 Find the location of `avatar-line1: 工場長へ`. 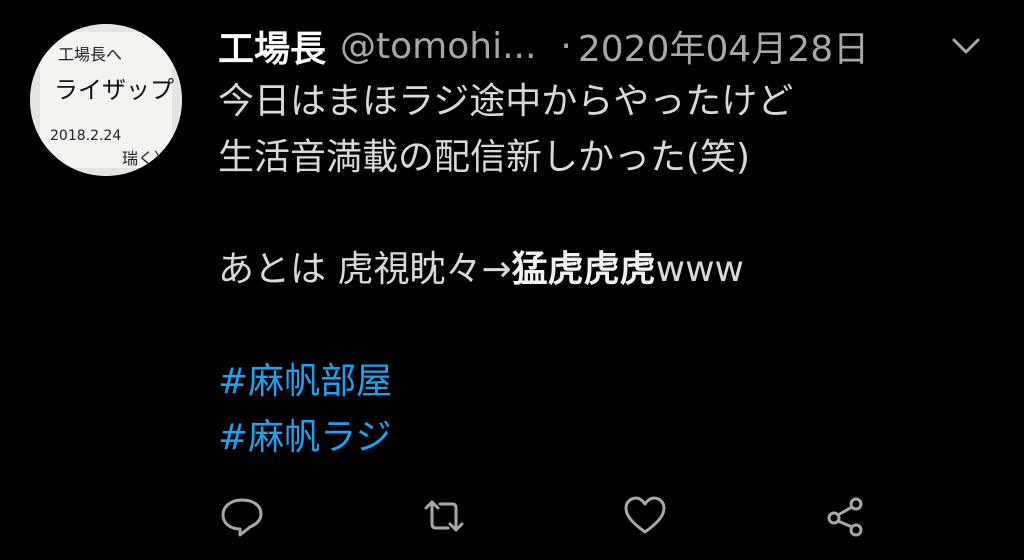

avatar-line1: 工場長へ is located at coordinates (90, 54).